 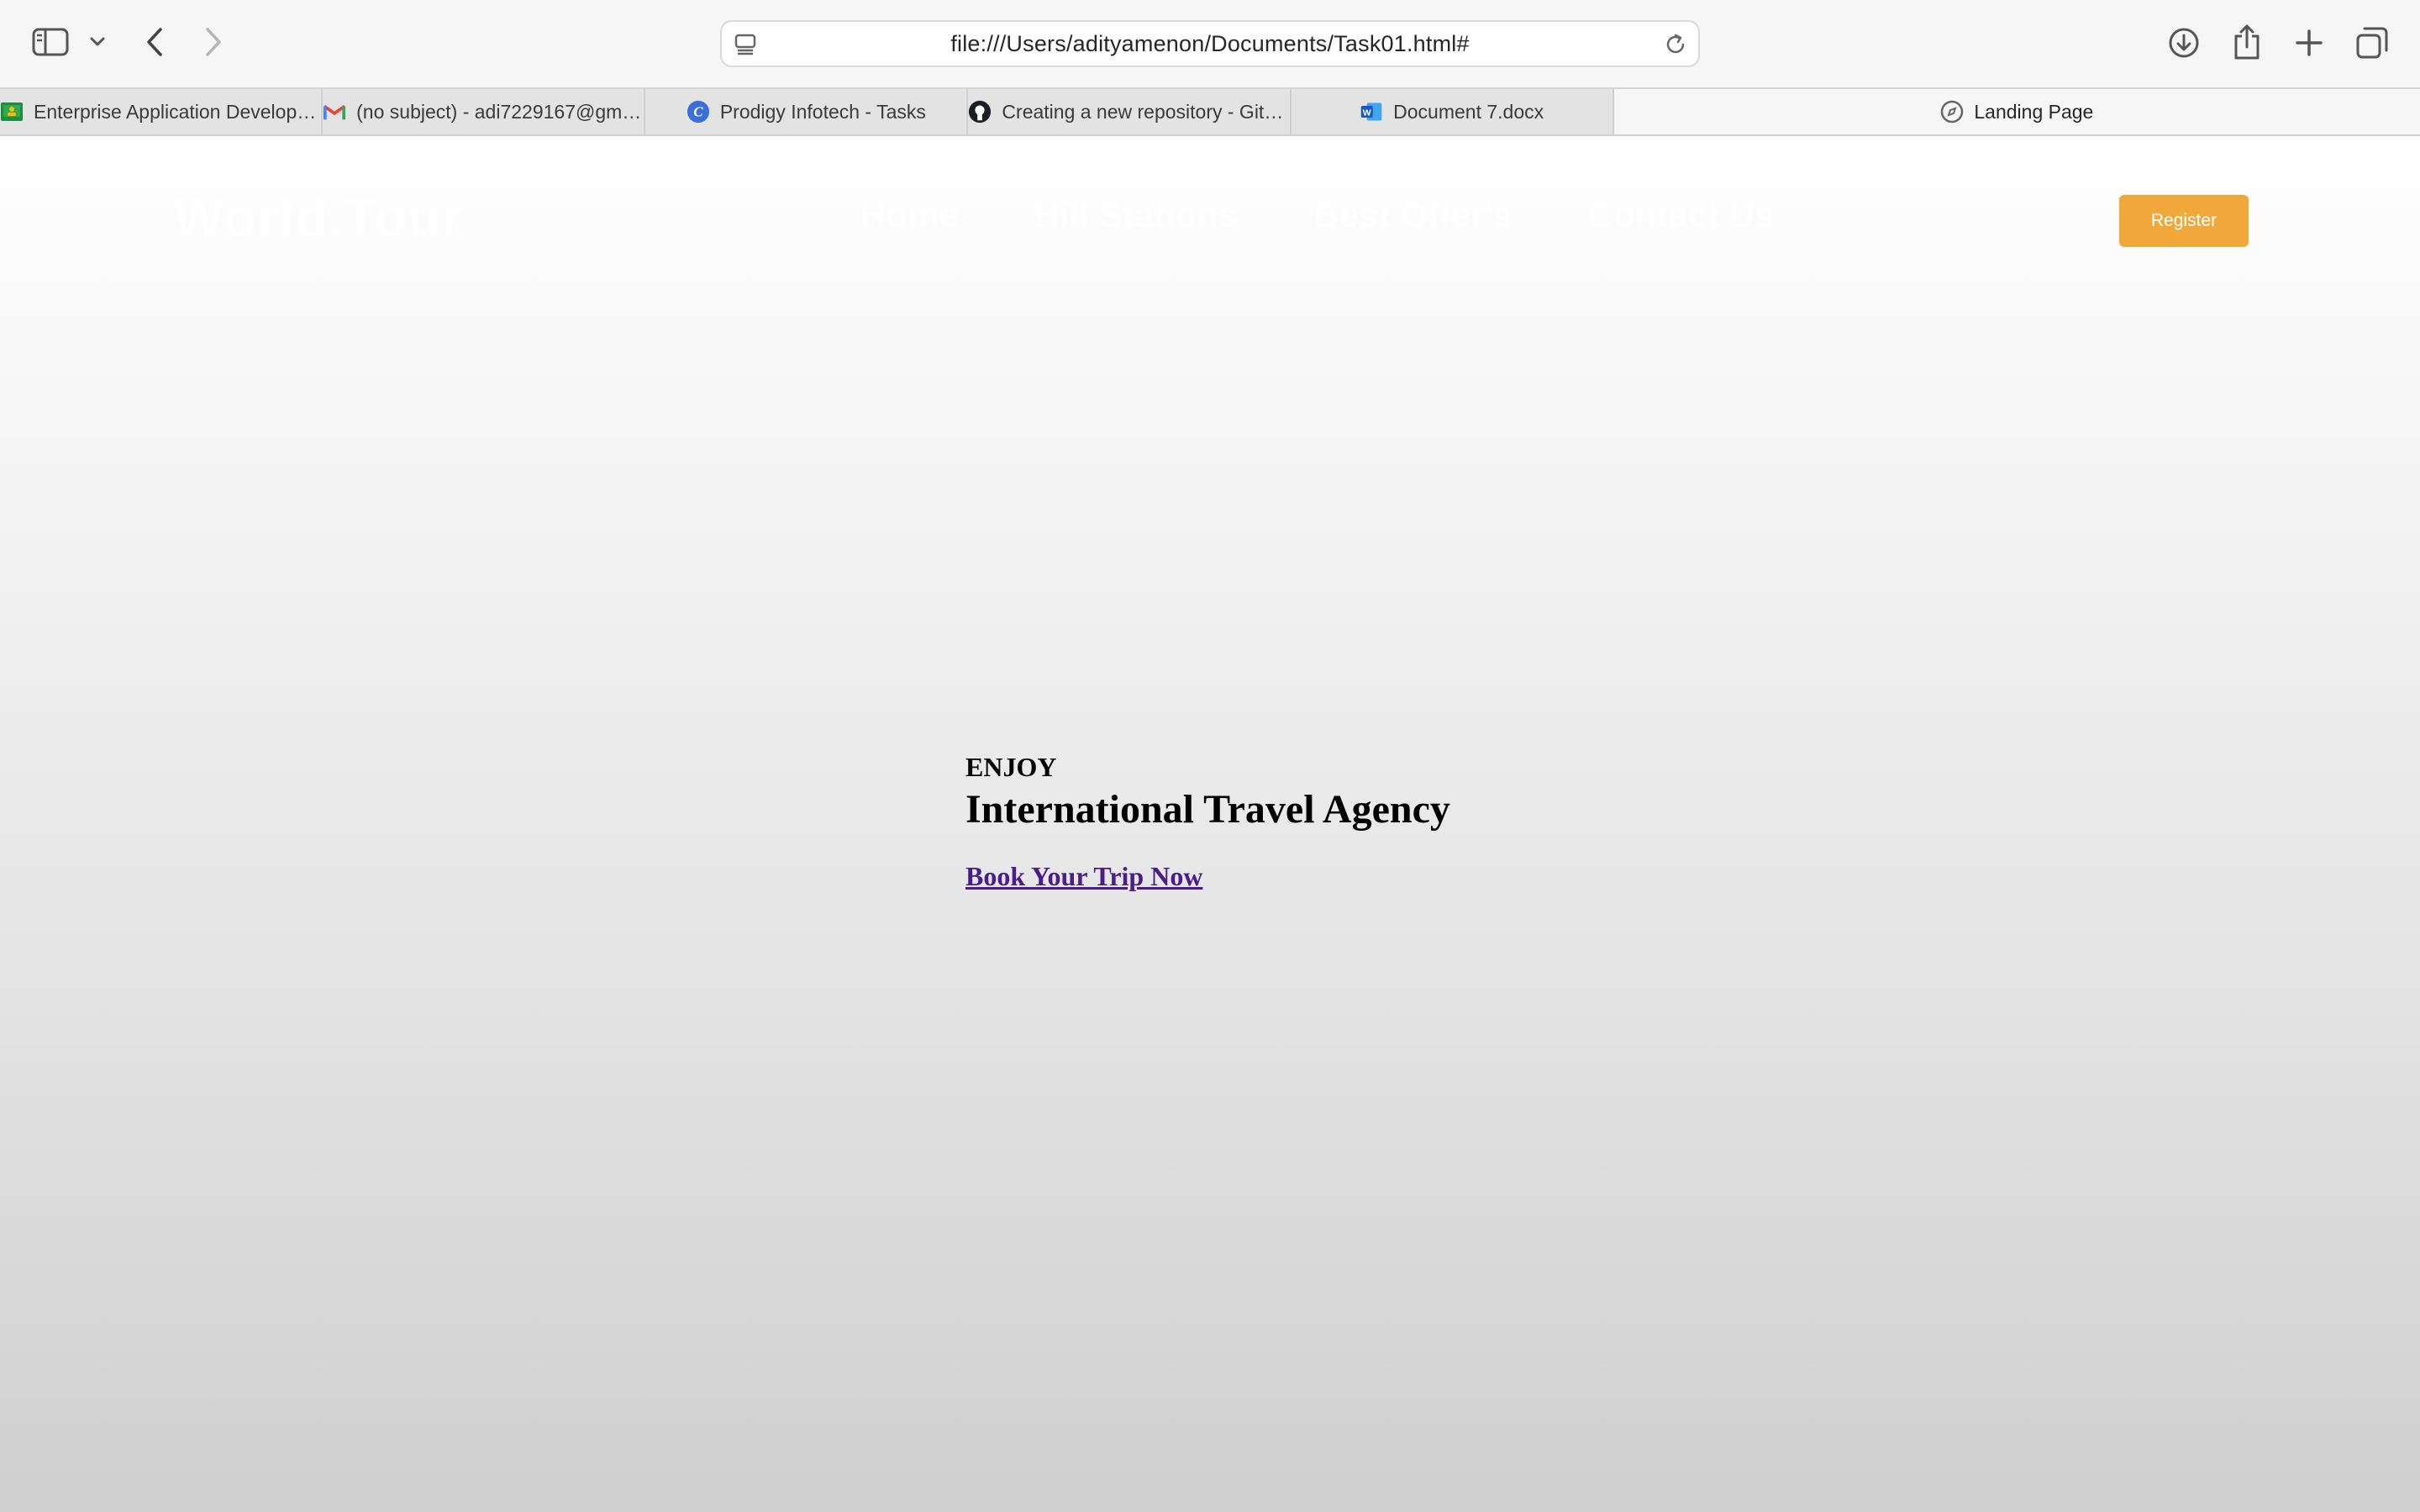 What do you see at coordinates (154, 42) in the screenshot?
I see `back-arrow-icon` at bounding box center [154, 42].